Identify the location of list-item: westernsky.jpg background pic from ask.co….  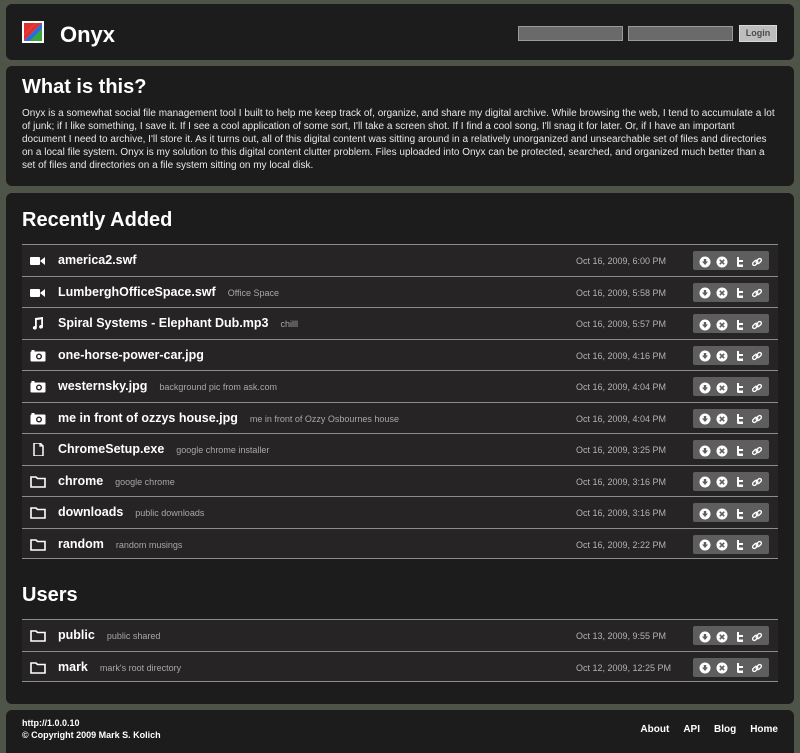
(400, 386).